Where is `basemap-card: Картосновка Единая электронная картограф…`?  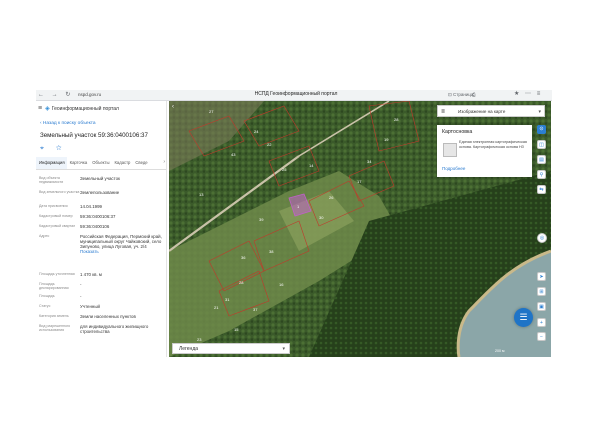
basemap-card: Картосновка Единая электронная картограф… is located at coordinates (484, 151).